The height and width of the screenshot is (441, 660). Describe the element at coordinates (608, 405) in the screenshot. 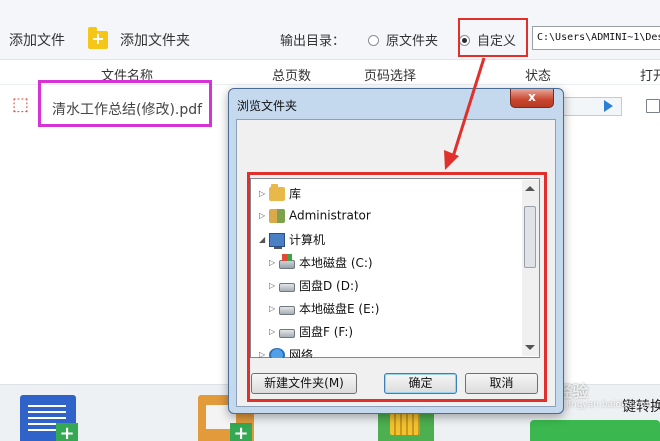

I see `watermark-url: jingyan.baidu.com` at that location.